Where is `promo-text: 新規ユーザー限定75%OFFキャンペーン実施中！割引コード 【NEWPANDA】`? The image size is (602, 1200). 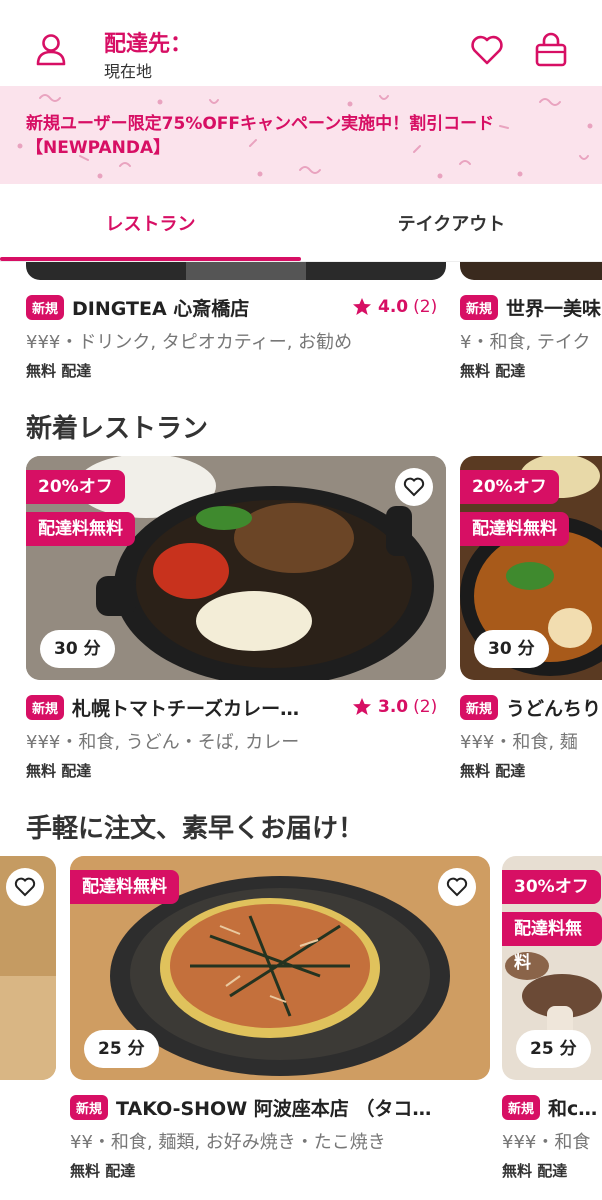
promo-text: 新規ユーザー限定75%OFFキャンペーン実施中！割引コード 【NEWPANDA】 is located at coordinates (260, 136).